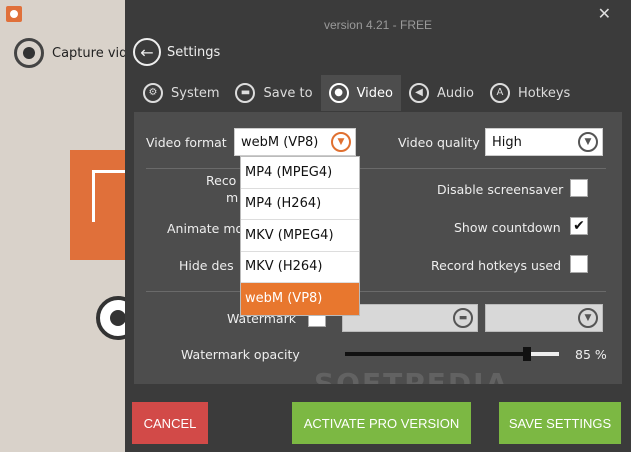 The image size is (631, 452). Describe the element at coordinates (194, 52) in the screenshot. I see `settings-title: Settings` at that location.